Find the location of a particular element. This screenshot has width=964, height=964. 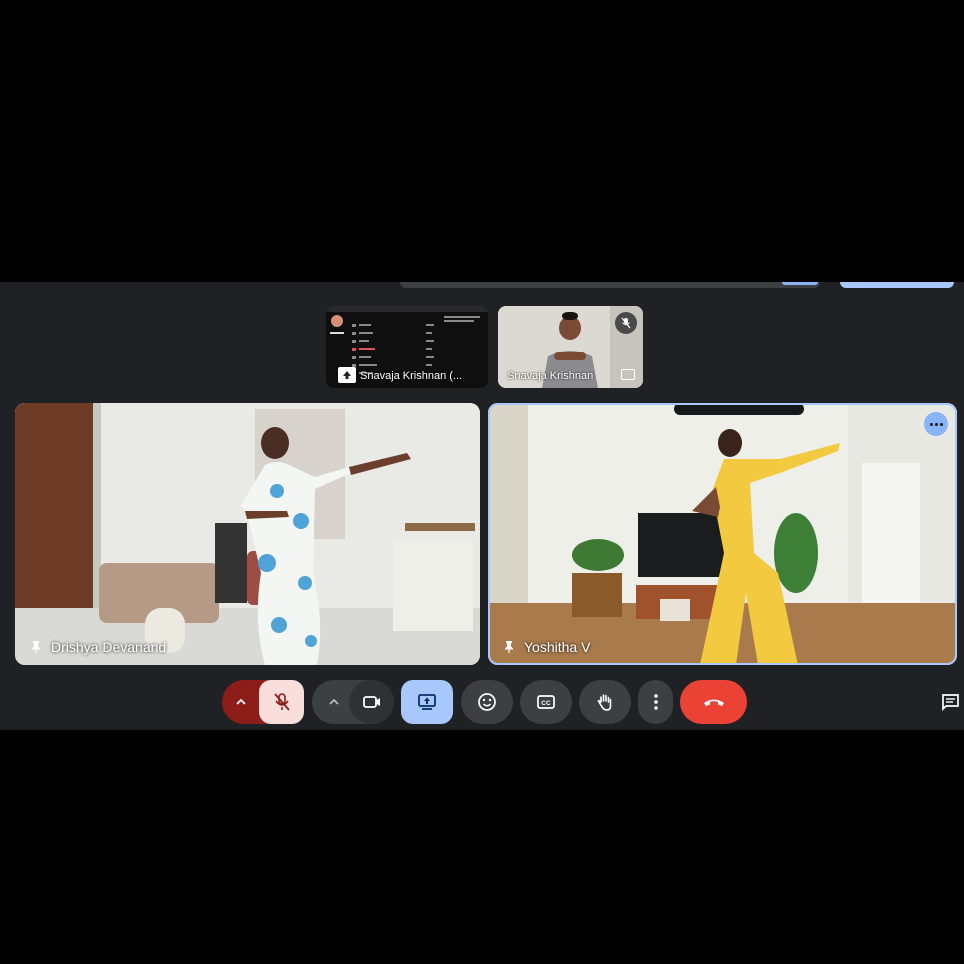

reactions-button is located at coordinates (487, 702).